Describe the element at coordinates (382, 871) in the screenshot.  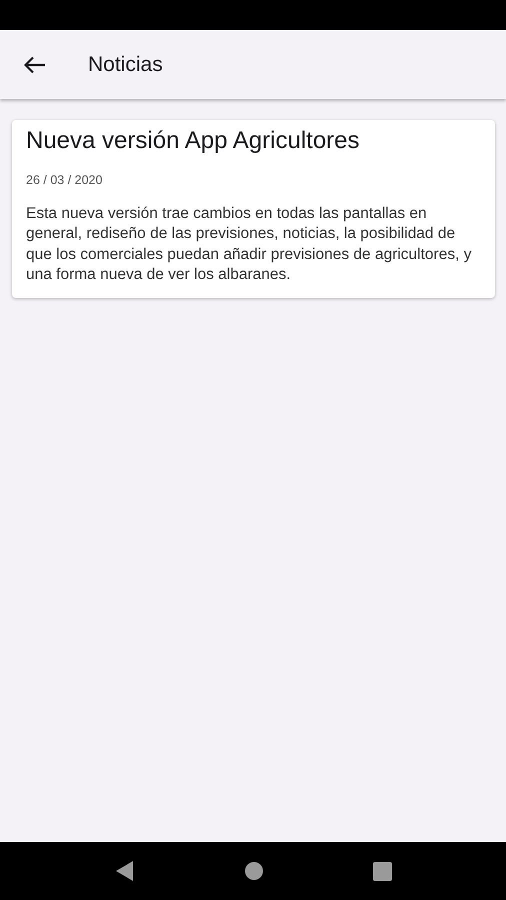
I see `recents-icon` at that location.